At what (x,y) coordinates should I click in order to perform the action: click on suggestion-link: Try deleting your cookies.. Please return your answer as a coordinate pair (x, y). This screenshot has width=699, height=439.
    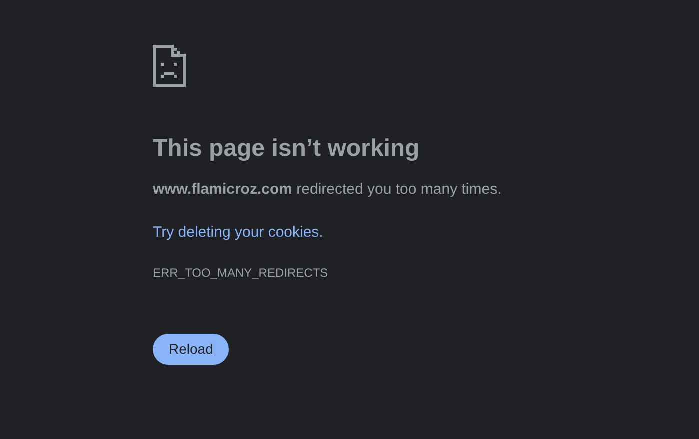
    Looking at the image, I should click on (238, 233).